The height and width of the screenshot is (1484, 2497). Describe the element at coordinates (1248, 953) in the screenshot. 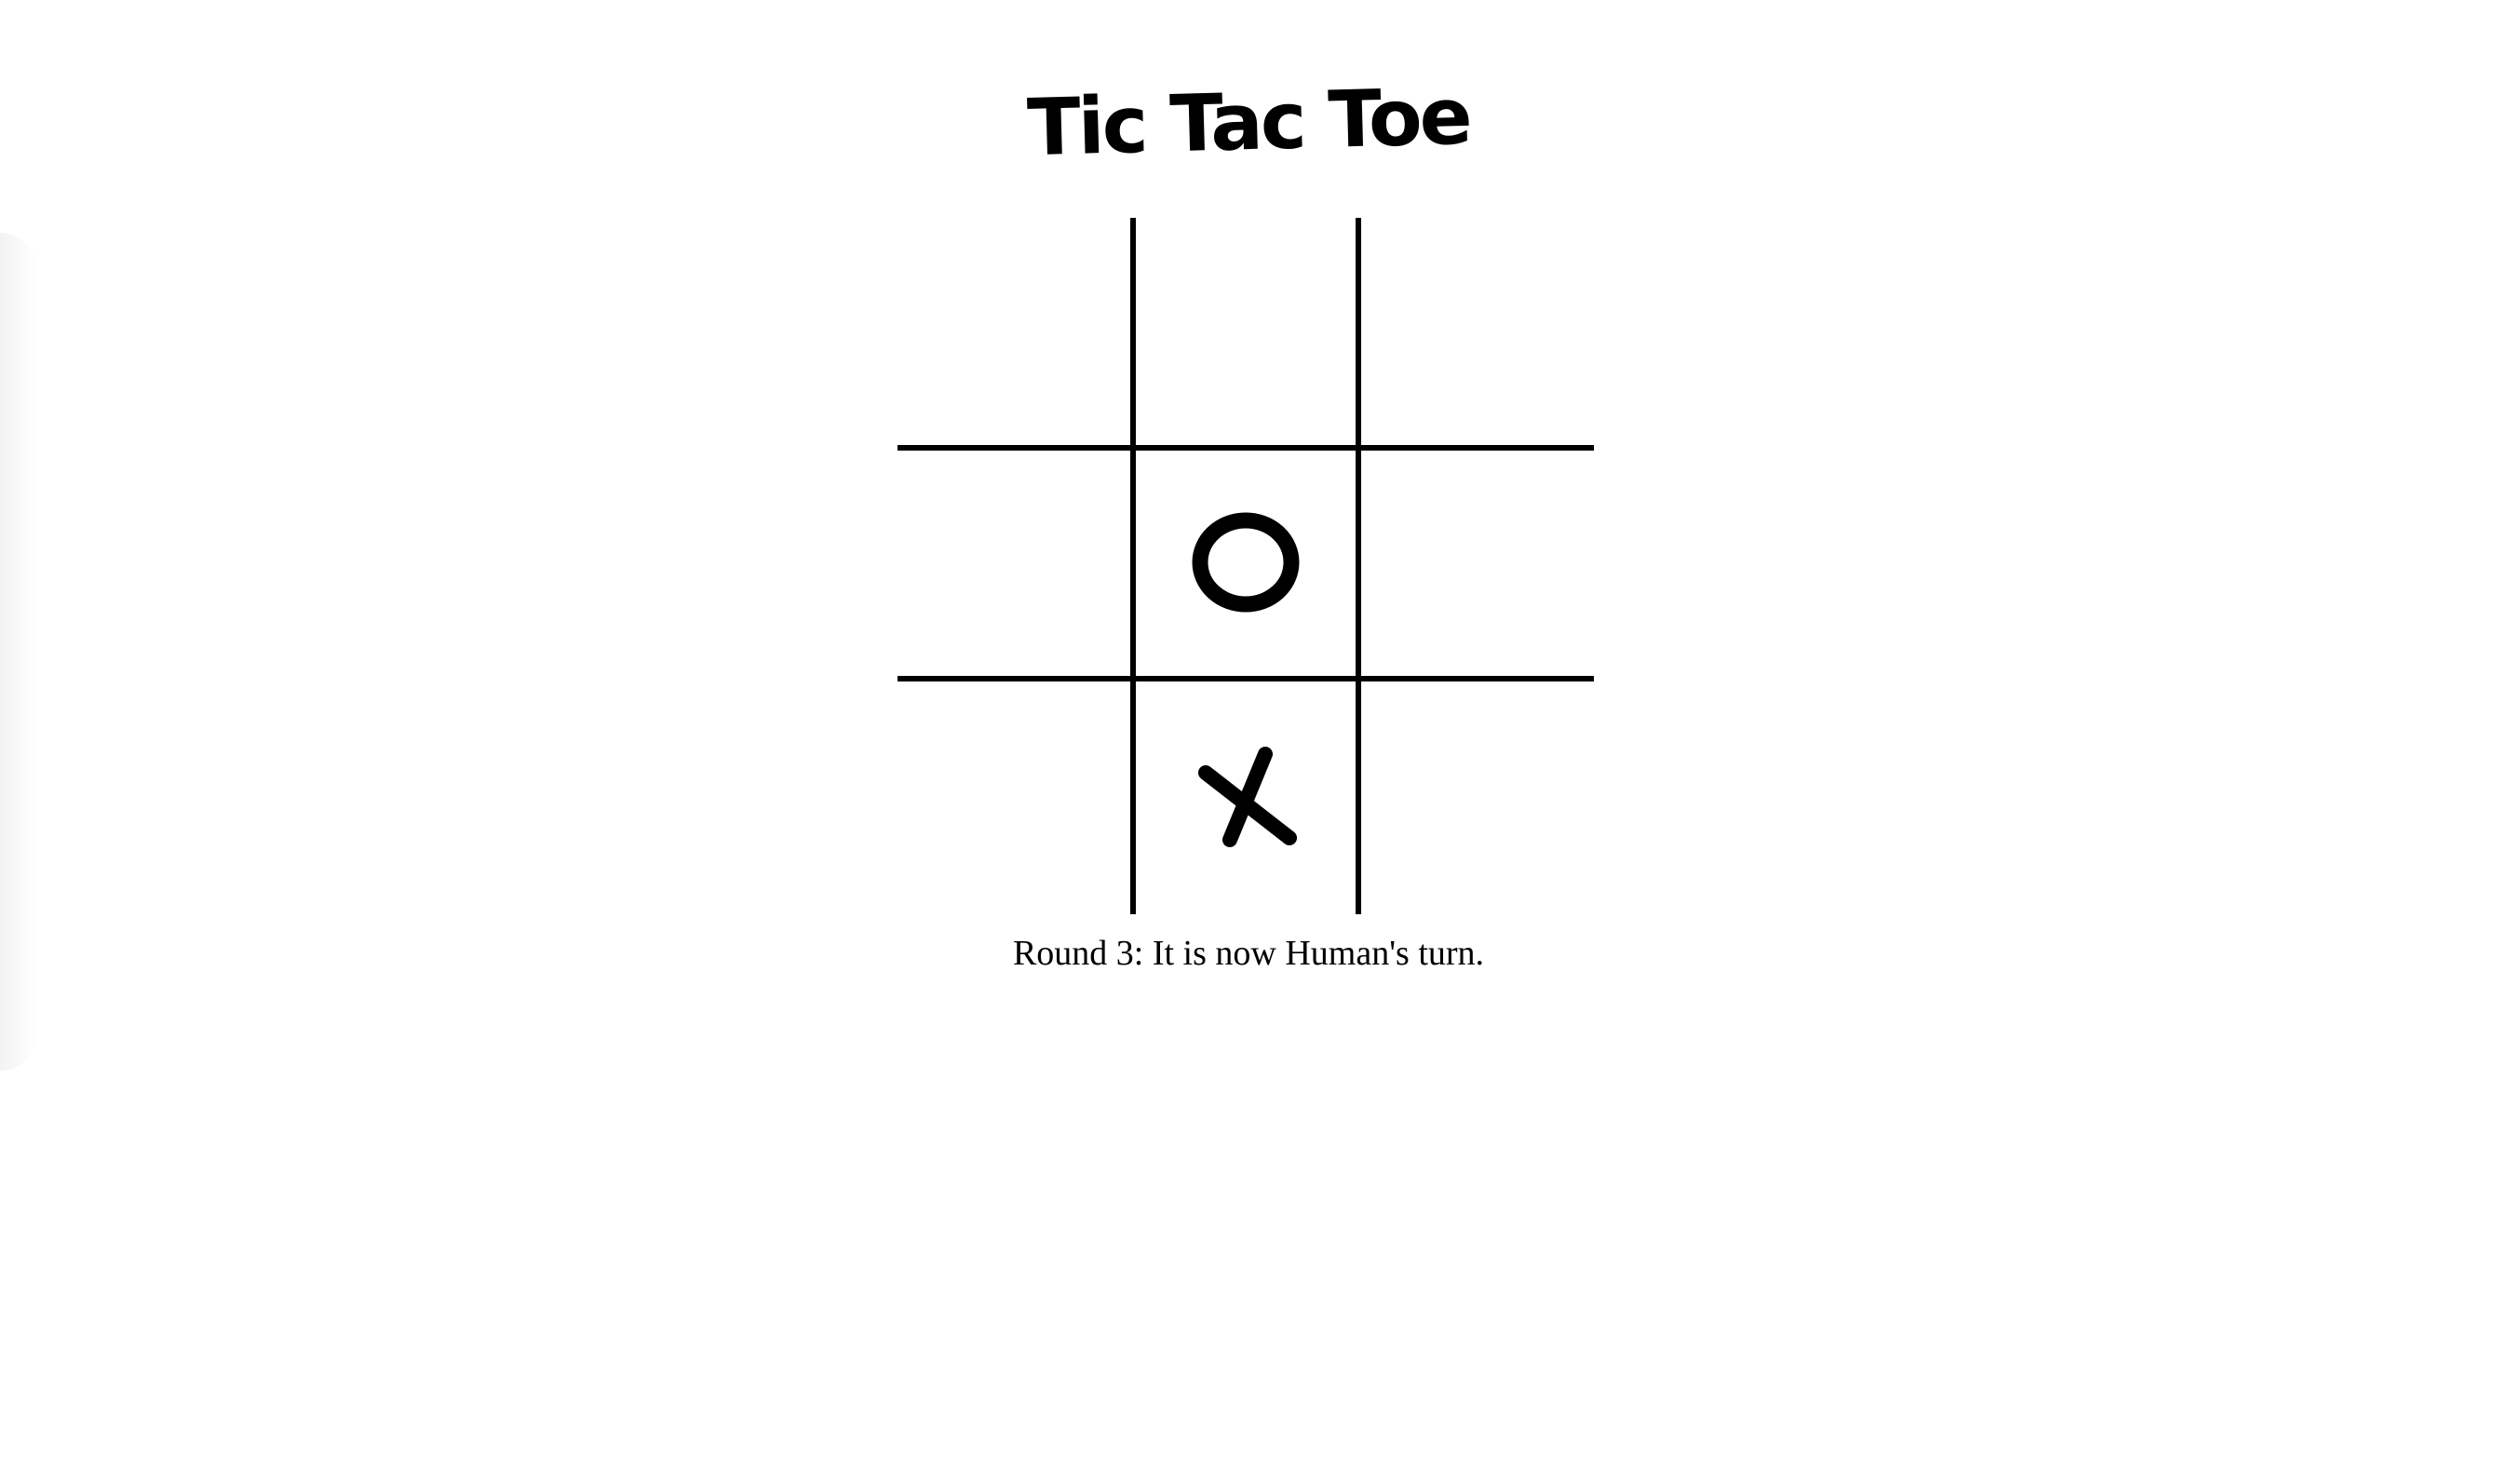

I see `status-message: Round 3: It is now Human's turn.` at that location.